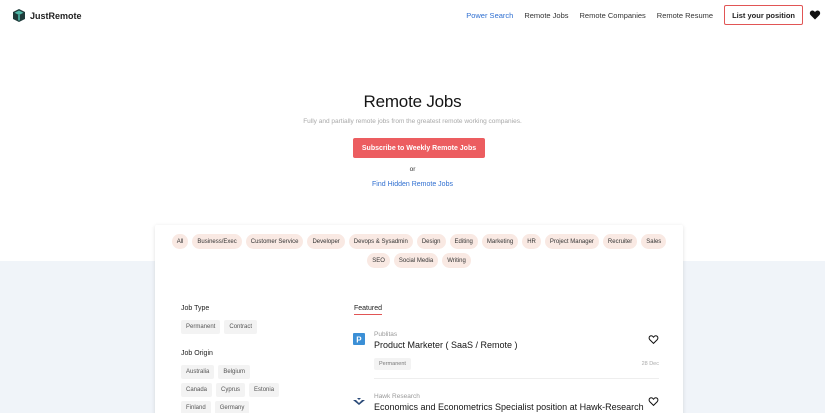 The height and width of the screenshot is (413, 825). What do you see at coordinates (489, 15) in the screenshot?
I see `nav-power-search: Power Search` at bounding box center [489, 15].